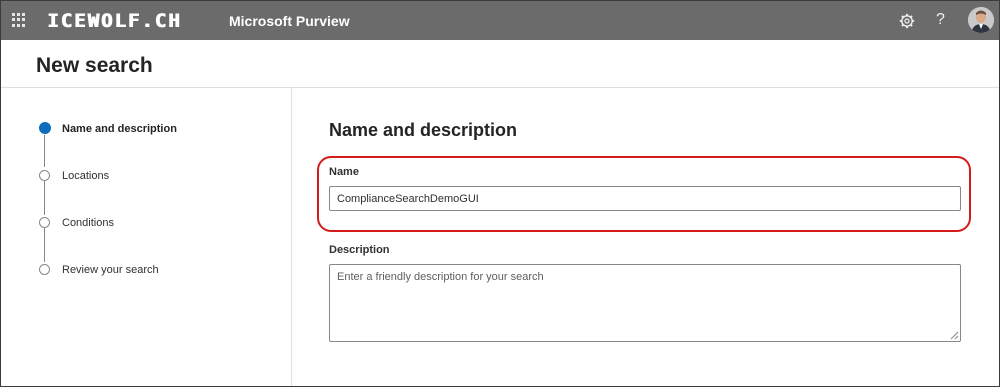 This screenshot has width=1000, height=387. What do you see at coordinates (114, 21) in the screenshot?
I see `org-logo: ICEWOLF.CH` at bounding box center [114, 21].